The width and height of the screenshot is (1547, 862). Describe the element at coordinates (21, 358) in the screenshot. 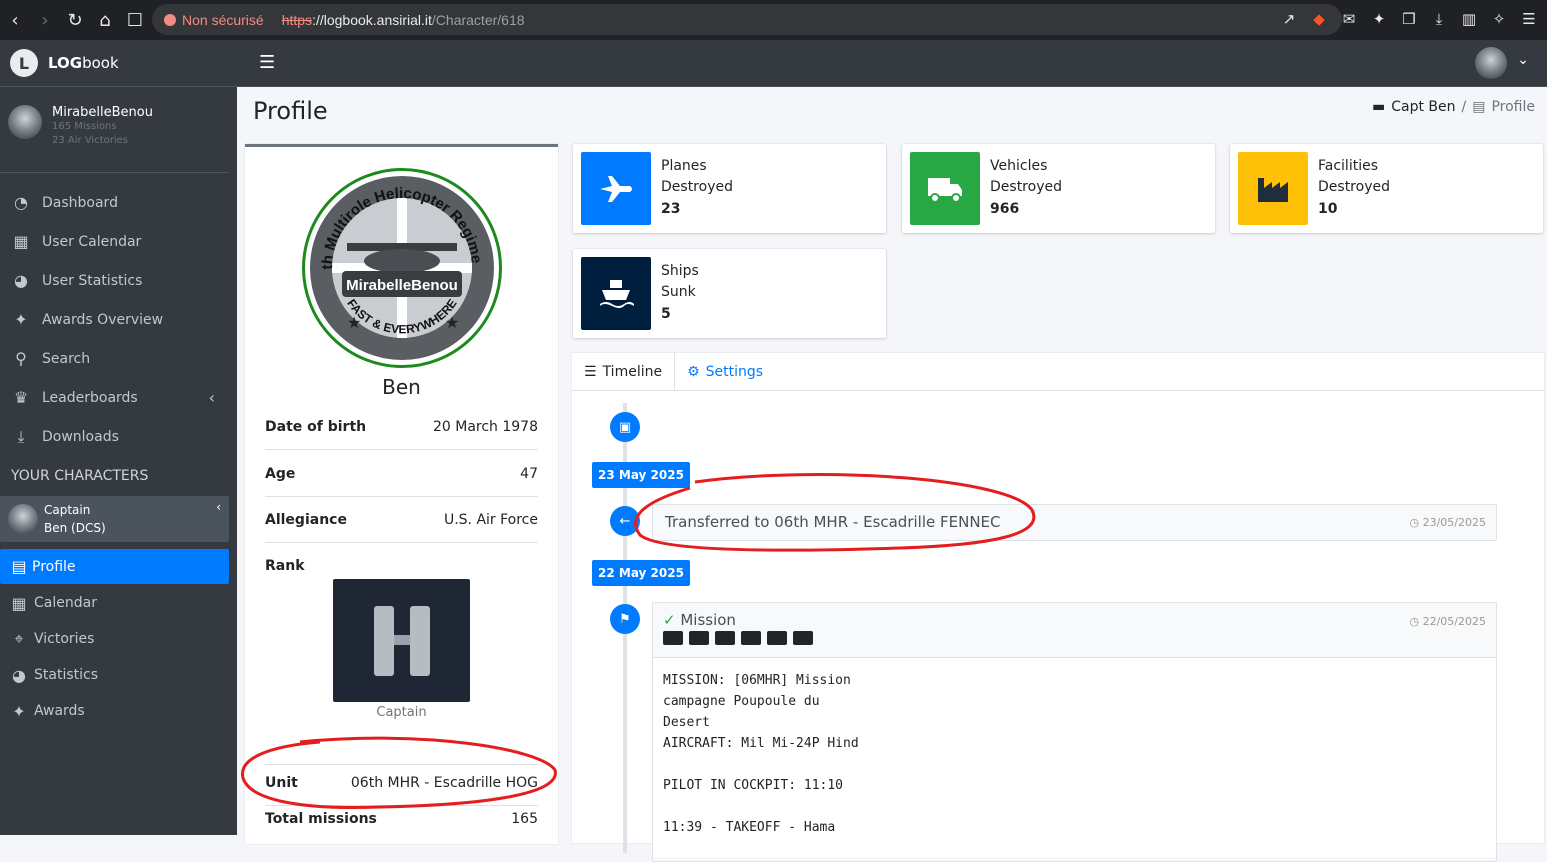

I see `search-icon: ⚲` at that location.